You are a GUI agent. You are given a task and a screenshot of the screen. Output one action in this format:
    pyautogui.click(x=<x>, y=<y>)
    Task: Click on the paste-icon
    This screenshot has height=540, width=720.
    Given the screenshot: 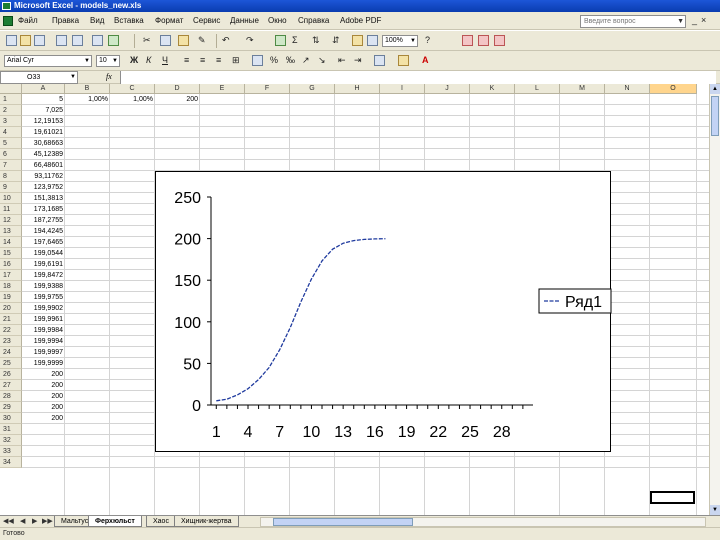 What is the action you would take?
    pyautogui.click(x=183, y=40)
    